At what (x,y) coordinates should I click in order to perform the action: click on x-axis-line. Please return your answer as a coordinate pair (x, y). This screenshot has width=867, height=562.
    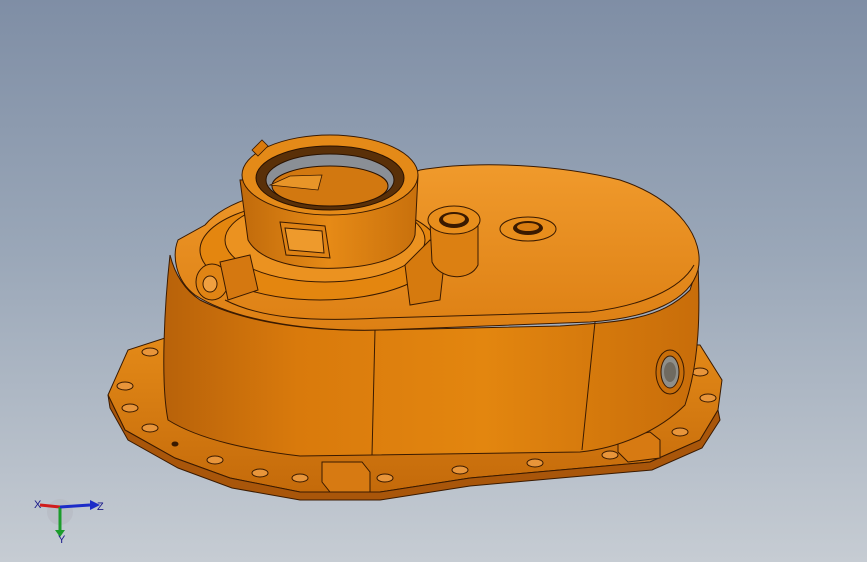
    Looking at the image, I should click on (50, 506).